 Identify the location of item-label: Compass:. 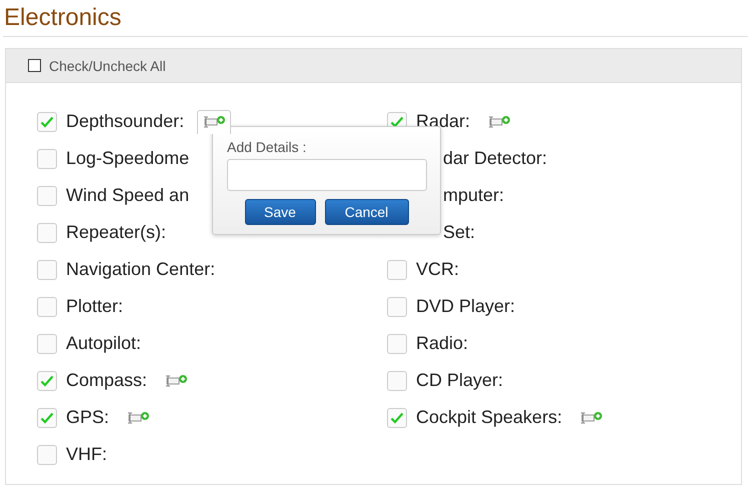
(107, 380).